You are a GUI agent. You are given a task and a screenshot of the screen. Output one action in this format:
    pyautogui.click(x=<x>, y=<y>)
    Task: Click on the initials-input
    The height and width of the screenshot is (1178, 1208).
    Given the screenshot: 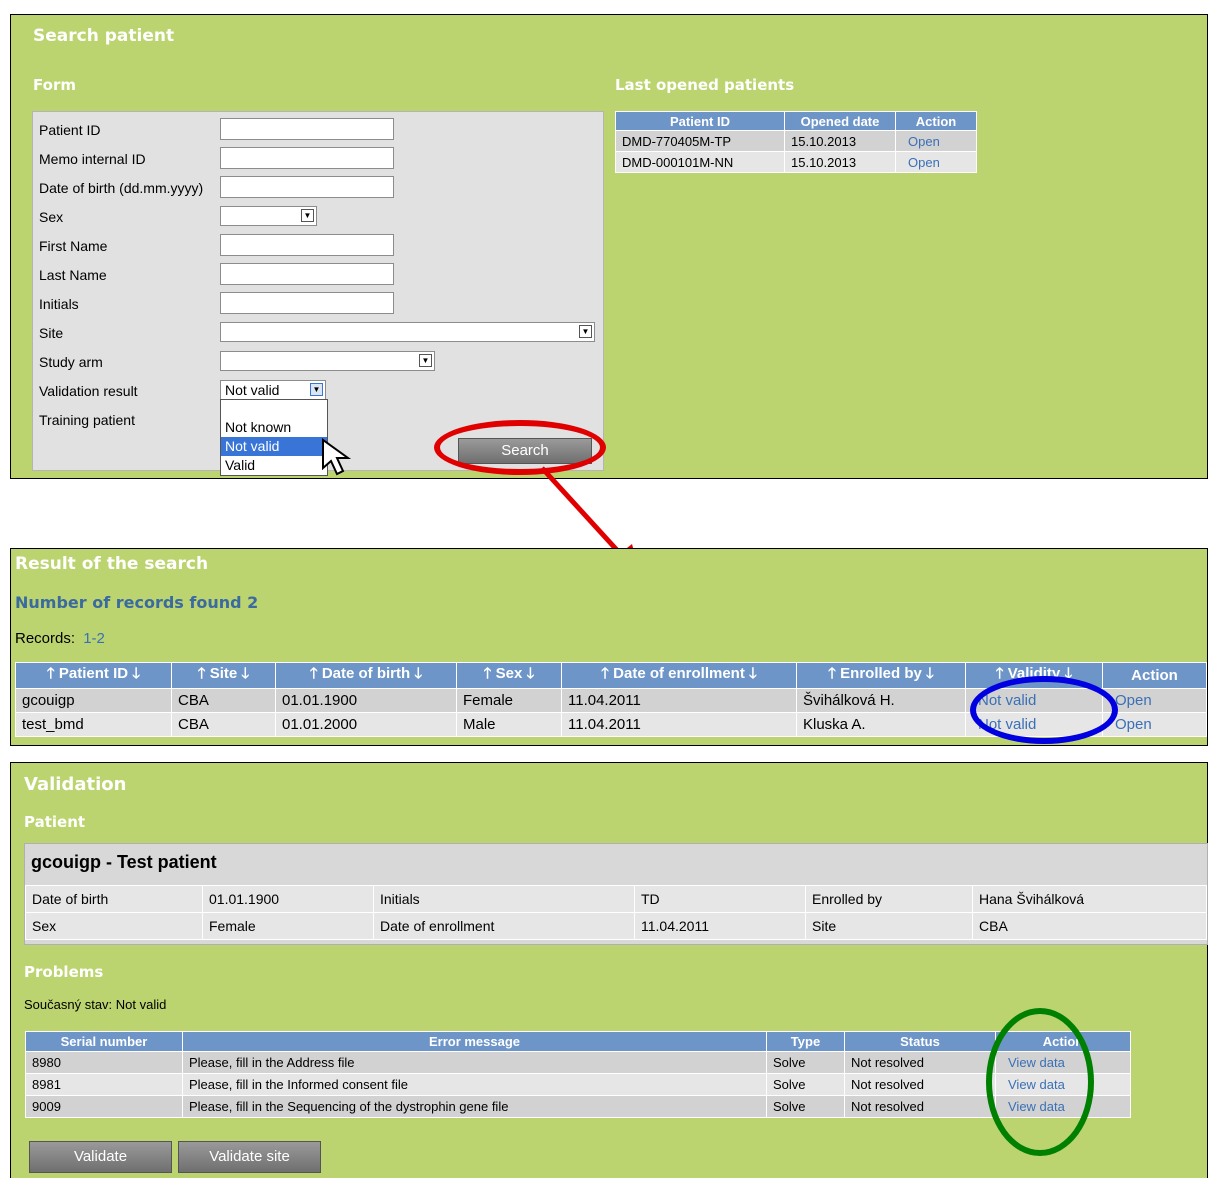 What is the action you would take?
    pyautogui.click(x=307, y=303)
    